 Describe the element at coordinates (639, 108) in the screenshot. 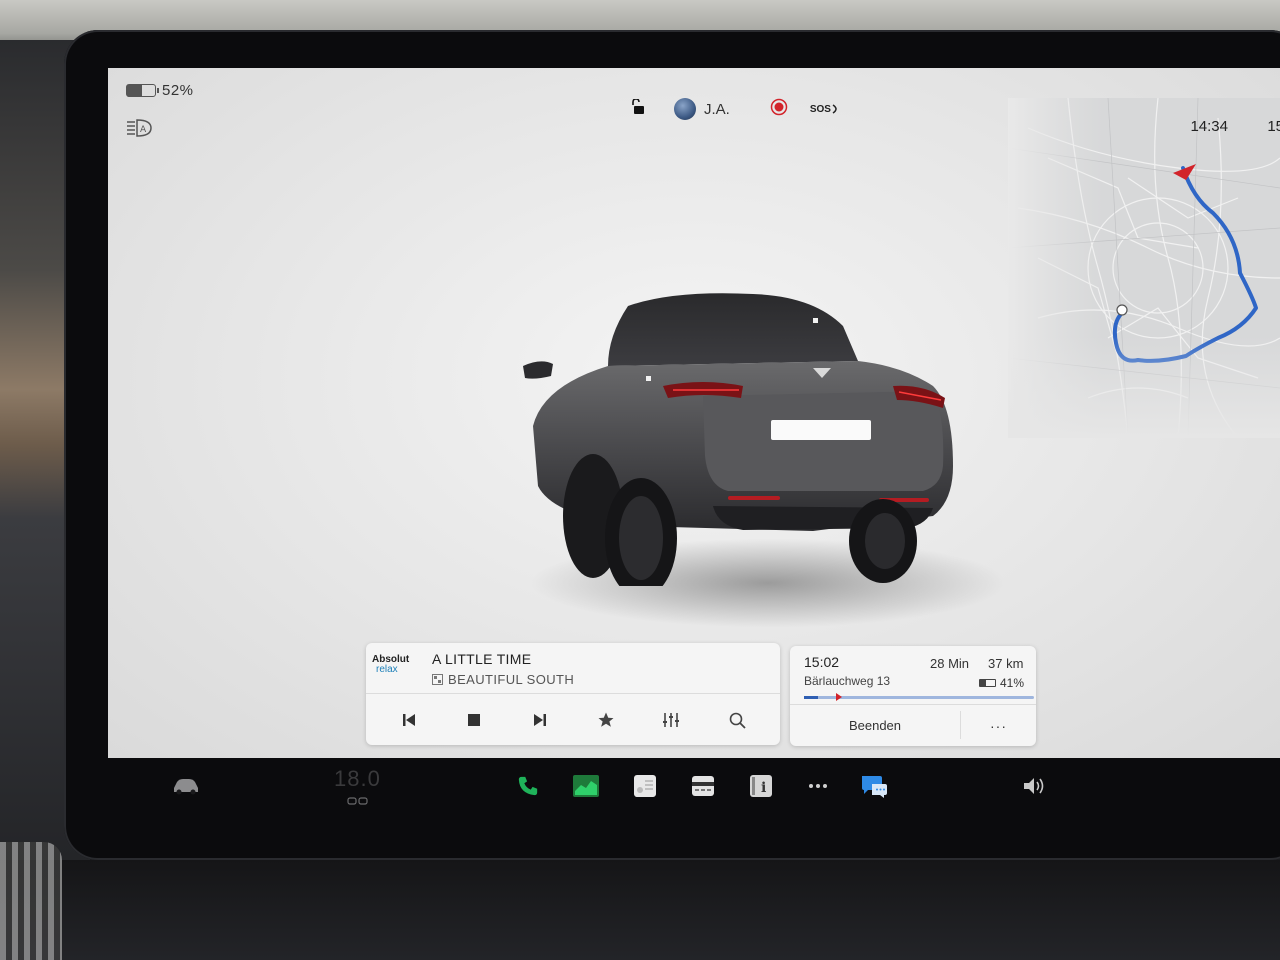

I see `unlock-icon` at that location.